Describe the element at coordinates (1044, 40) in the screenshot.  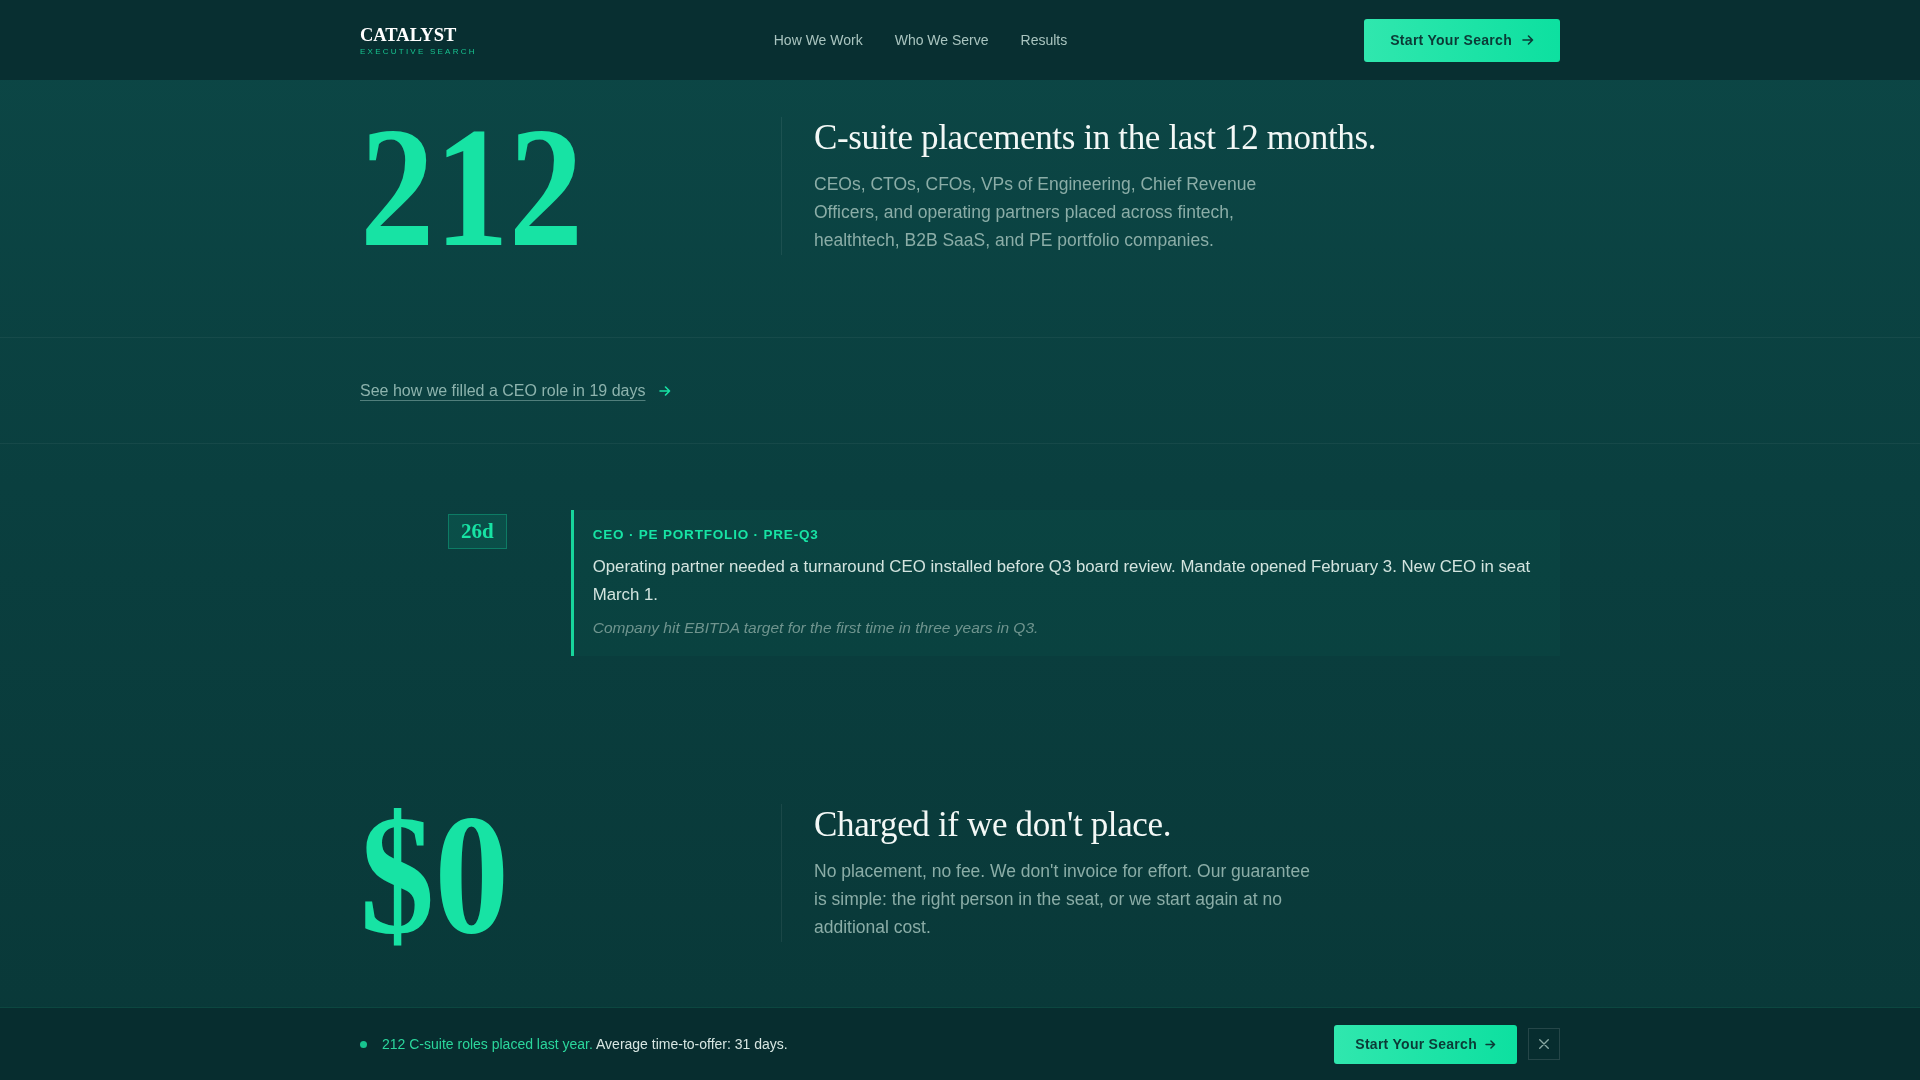
I see `nav-link: Results` at that location.